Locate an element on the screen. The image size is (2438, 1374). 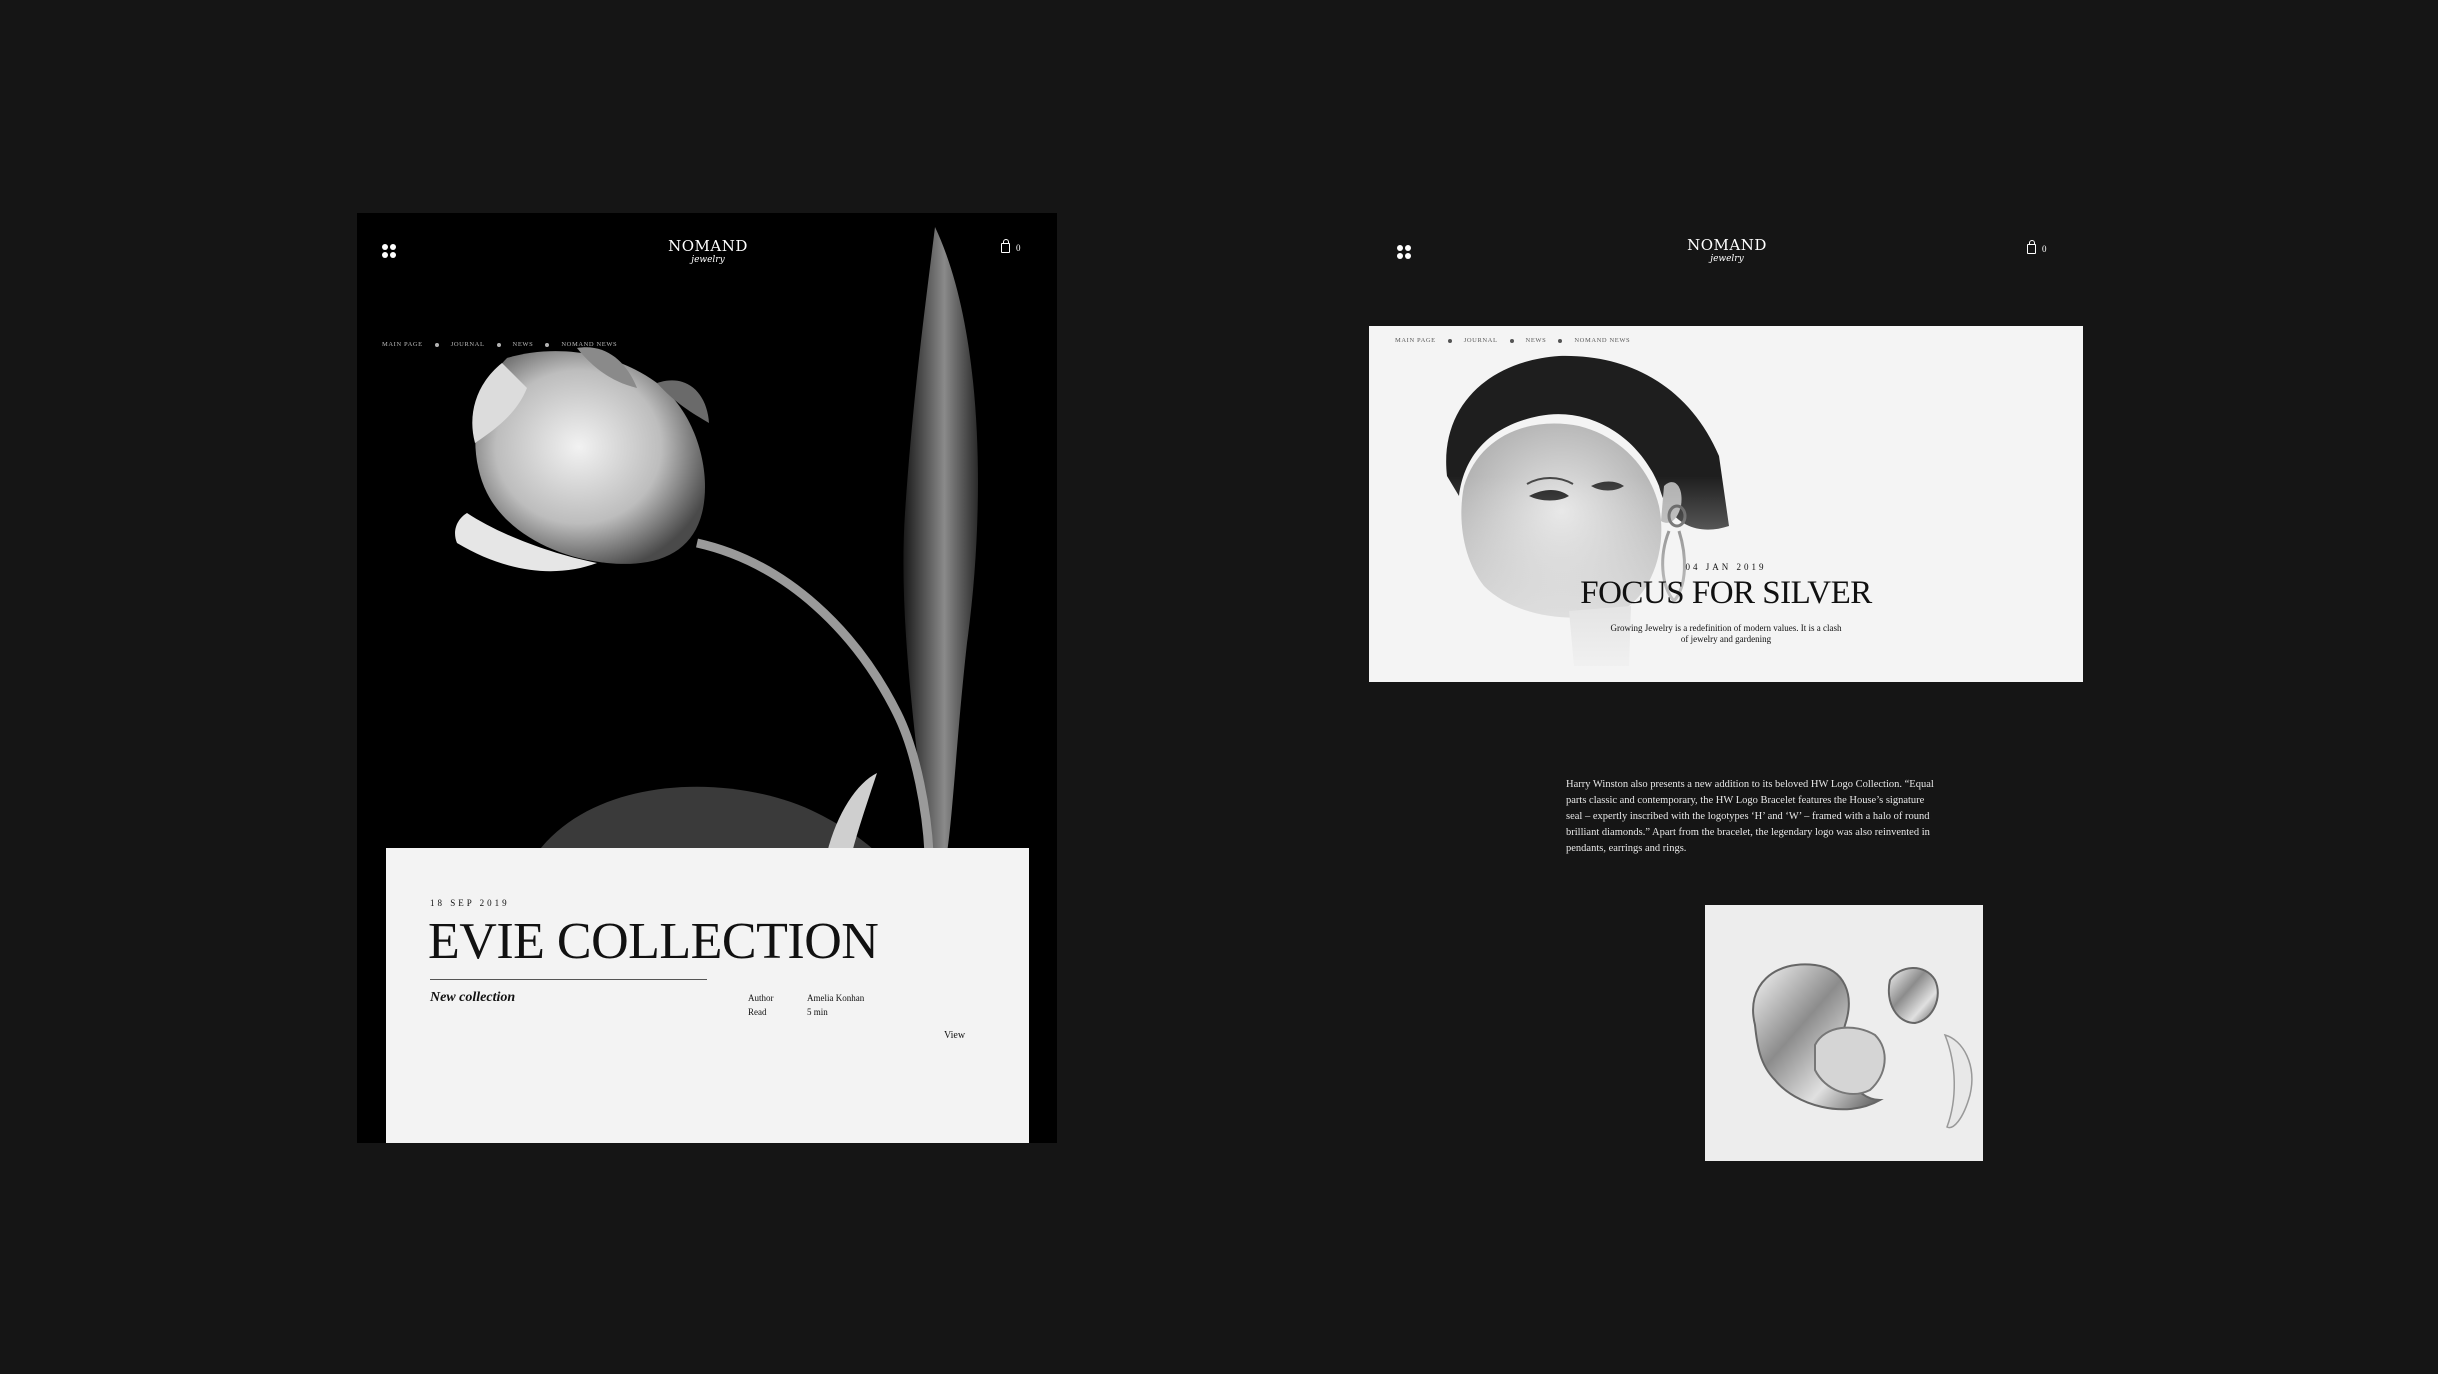
meta-value-read: 5 min is located at coordinates (817, 1012).